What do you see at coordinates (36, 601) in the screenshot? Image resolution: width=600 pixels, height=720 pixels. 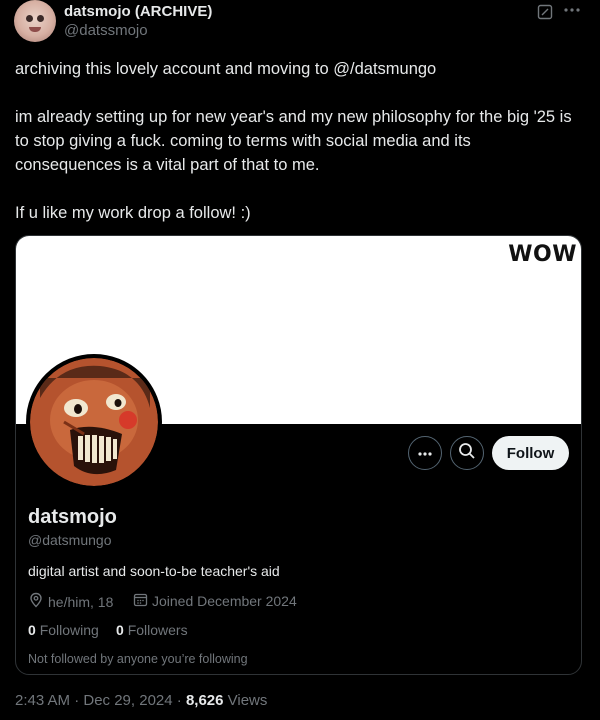 I see `location-pin-icon` at bounding box center [36, 601].